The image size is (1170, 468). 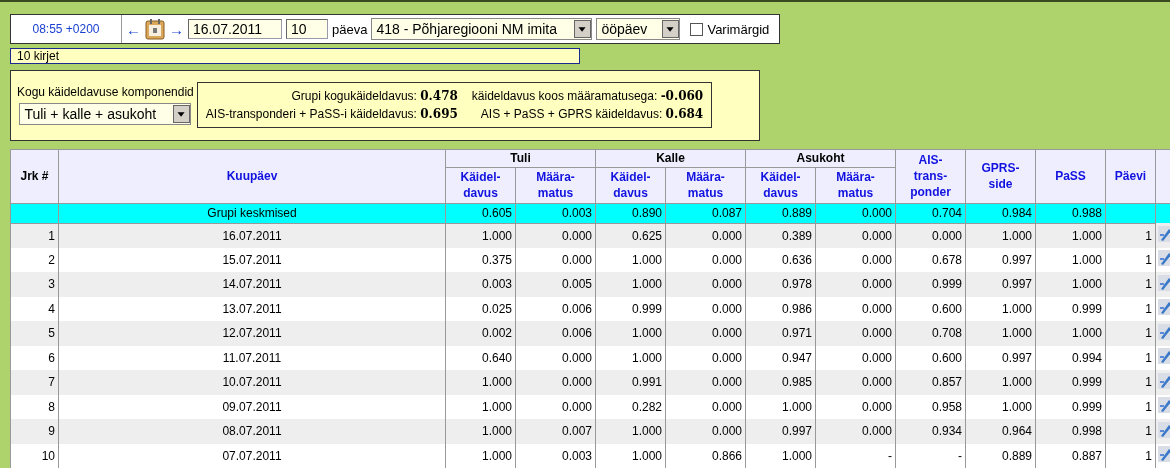 What do you see at coordinates (705, 455) in the screenshot?
I see `table-cell: 0.866` at bounding box center [705, 455].